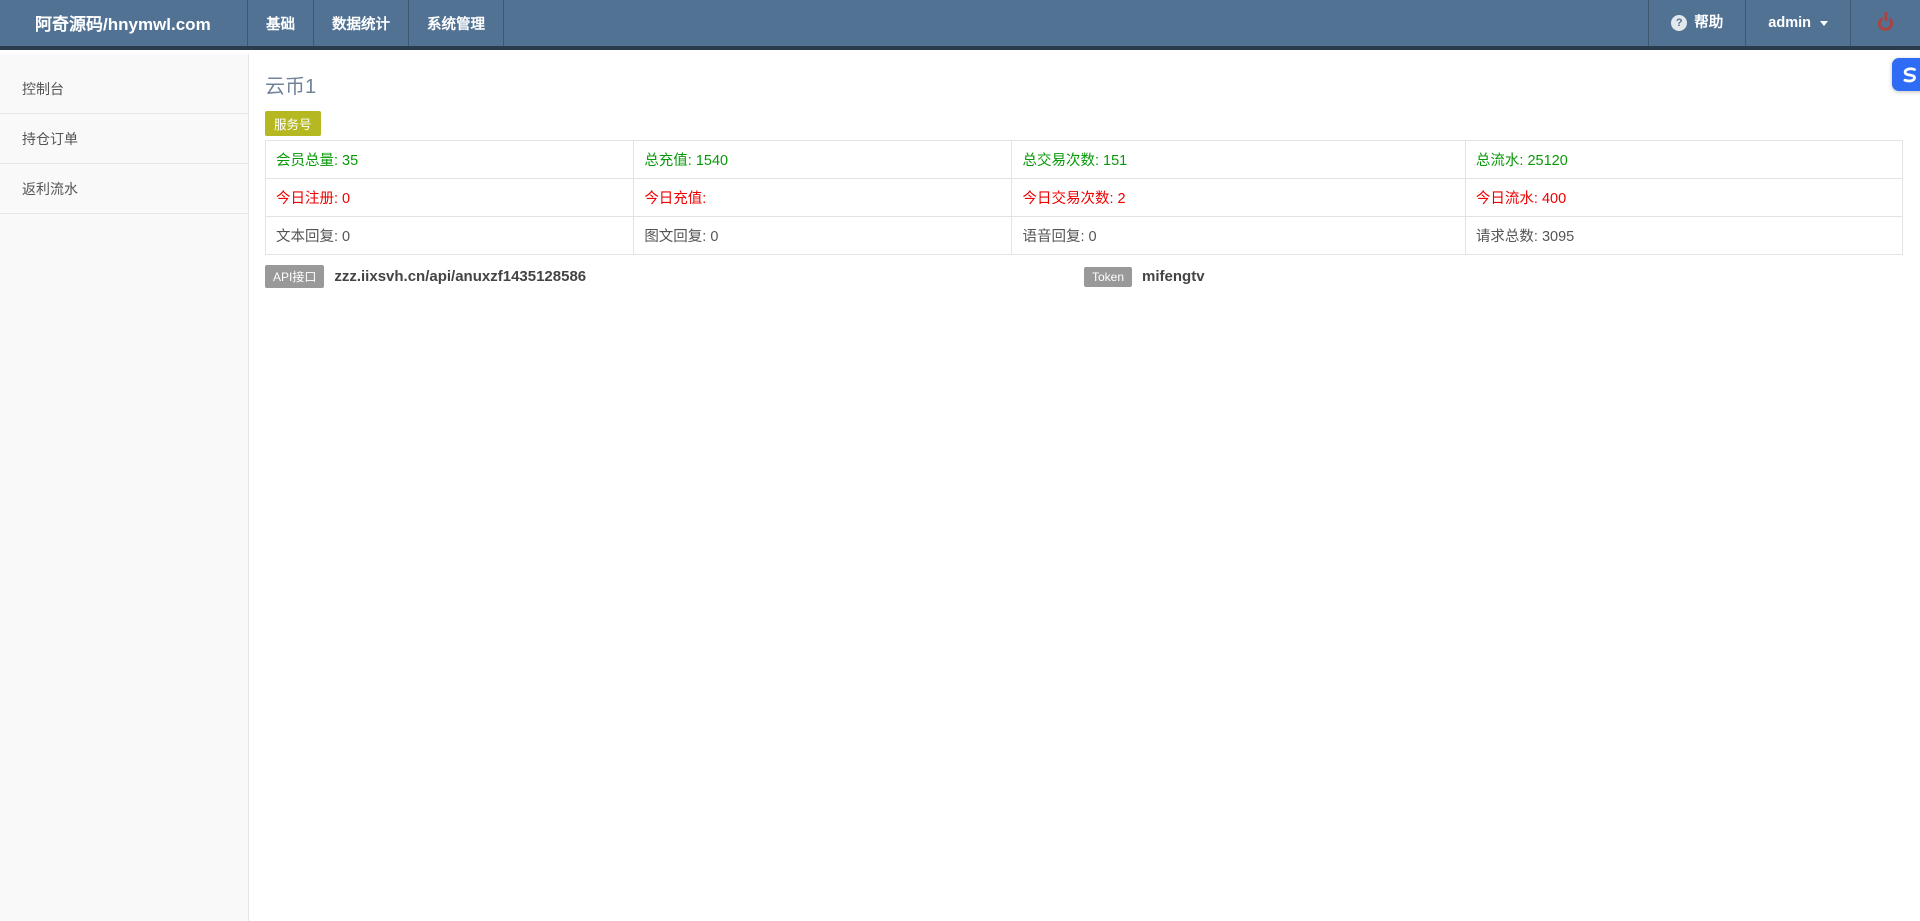 This screenshot has height=921, width=1920. What do you see at coordinates (291, 87) in the screenshot?
I see `page-title: 云币1` at bounding box center [291, 87].